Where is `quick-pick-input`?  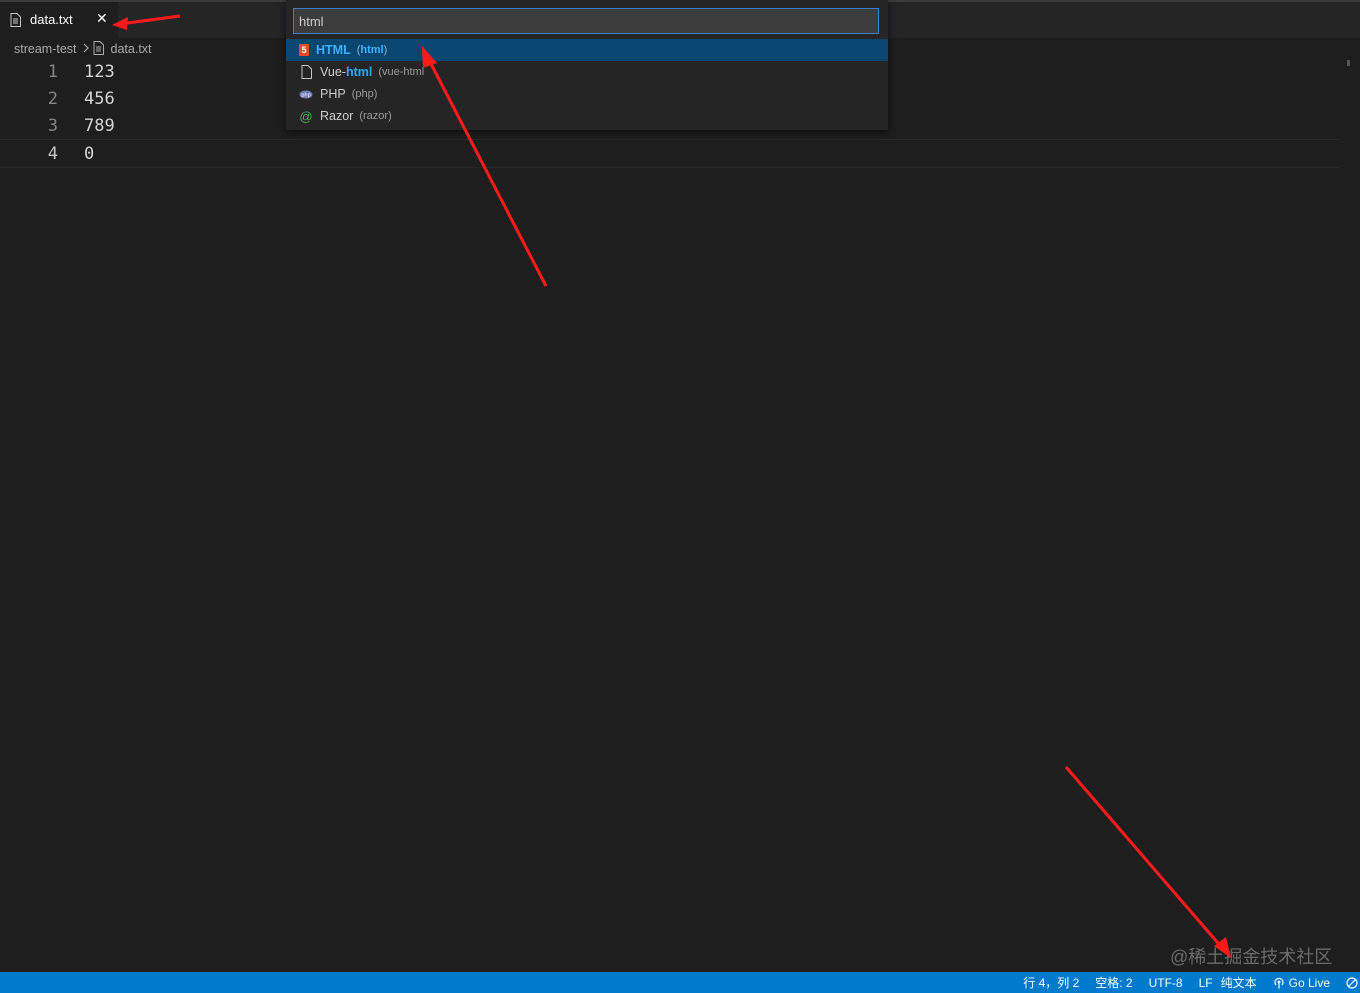 quick-pick-input is located at coordinates (586, 21).